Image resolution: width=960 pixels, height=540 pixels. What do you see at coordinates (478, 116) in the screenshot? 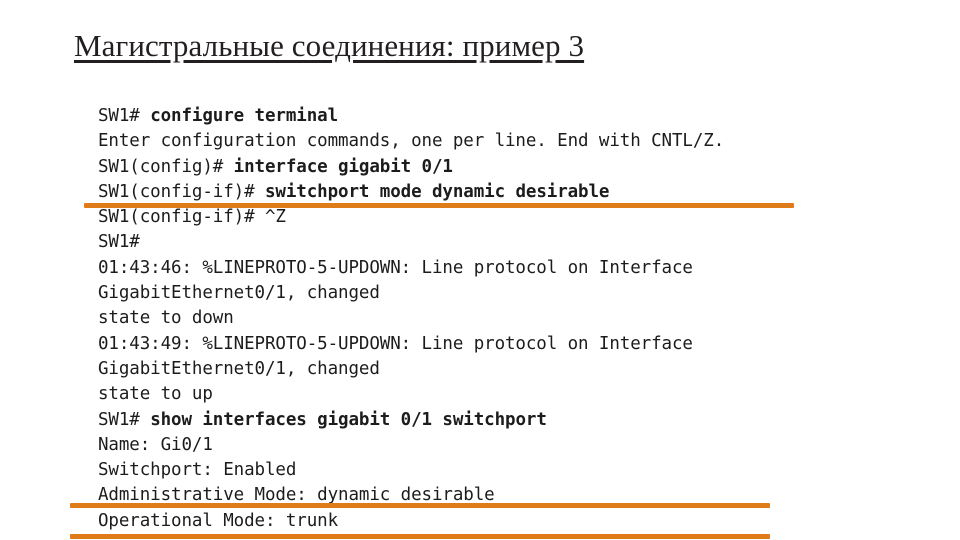
I see `terminal-line: SW1# configure terminal` at bounding box center [478, 116].